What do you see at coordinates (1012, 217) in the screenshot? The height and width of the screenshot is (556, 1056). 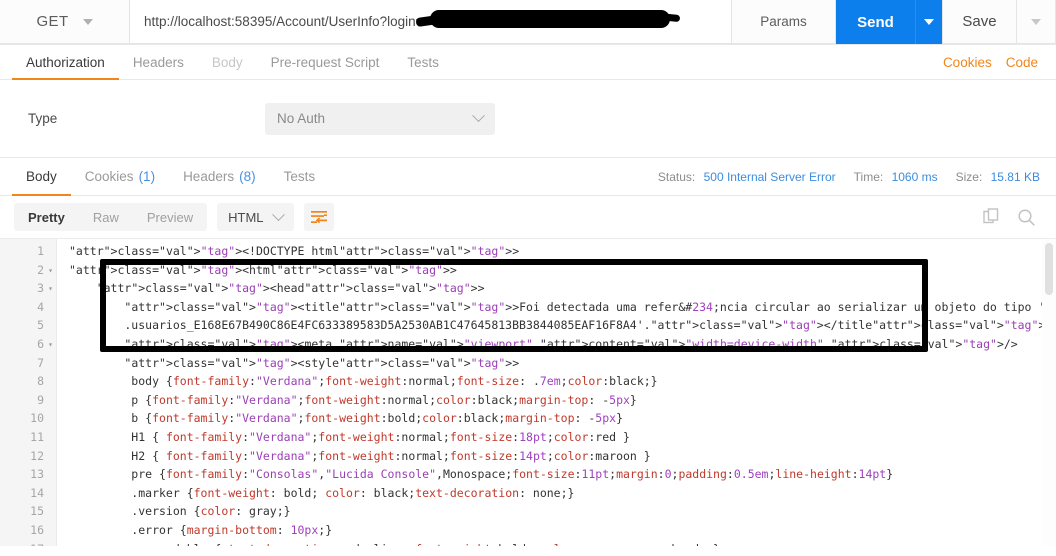 I see `response-actions` at bounding box center [1012, 217].